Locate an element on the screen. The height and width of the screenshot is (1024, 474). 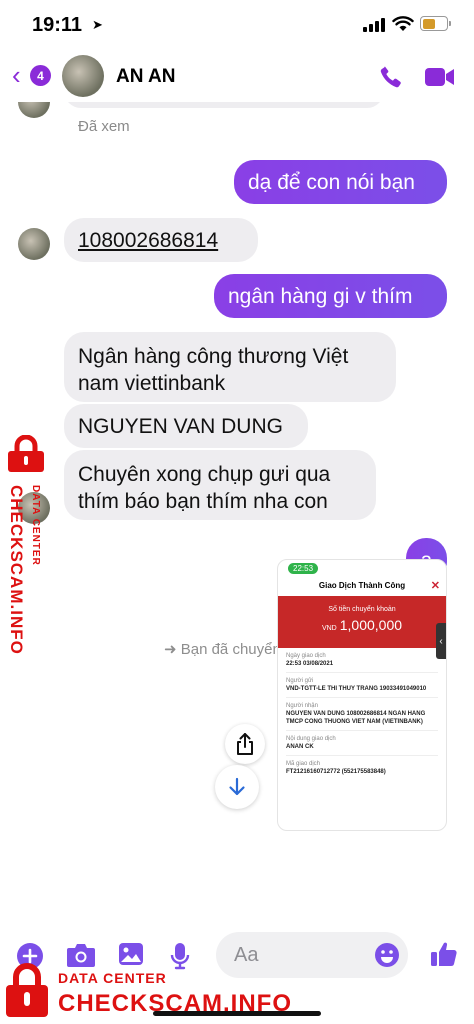
scroll-to-bottom-button is located at coordinates (237, 787).